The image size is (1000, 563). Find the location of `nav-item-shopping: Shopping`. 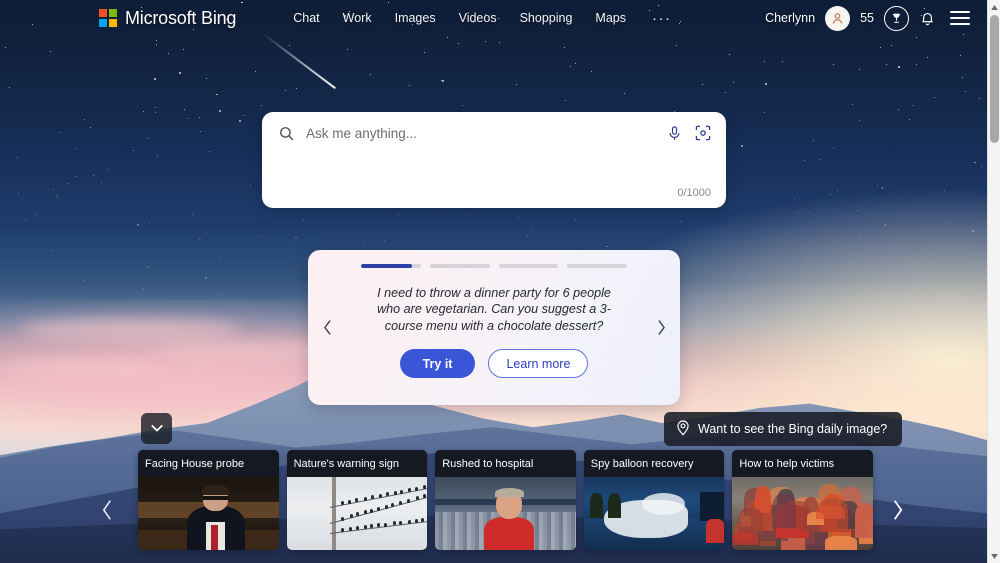

nav-item-shopping: Shopping is located at coordinates (546, 18).